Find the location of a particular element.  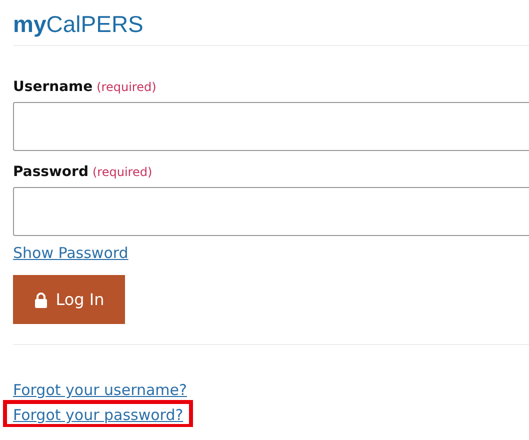

field-label: Username is located at coordinates (53, 87).